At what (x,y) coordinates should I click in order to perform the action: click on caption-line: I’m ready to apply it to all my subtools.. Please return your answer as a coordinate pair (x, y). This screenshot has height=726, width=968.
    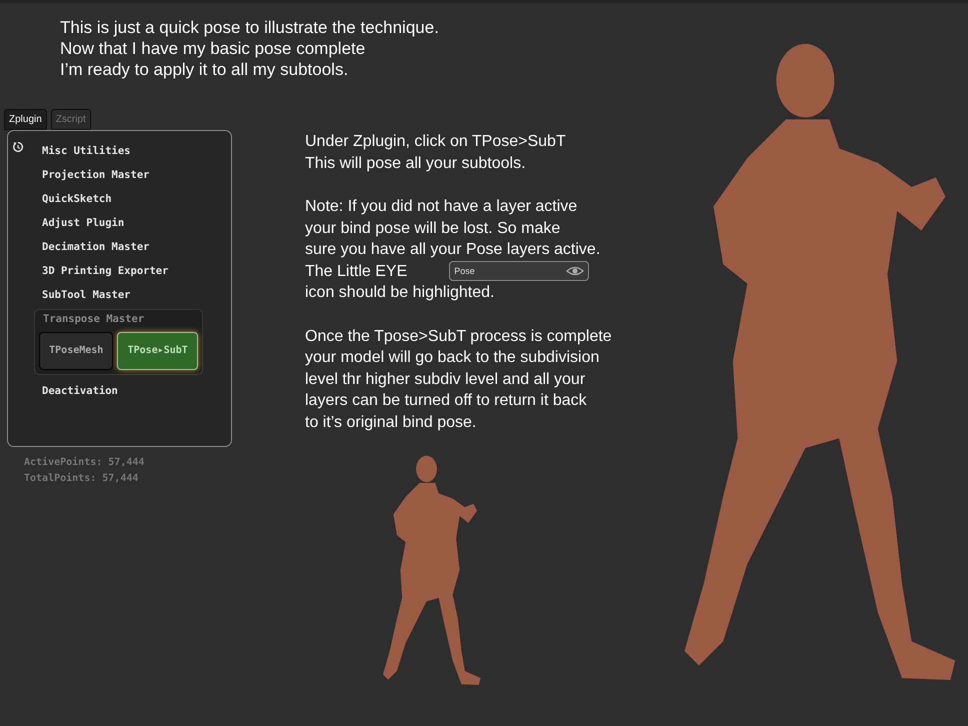
    Looking at the image, I should click on (205, 69).